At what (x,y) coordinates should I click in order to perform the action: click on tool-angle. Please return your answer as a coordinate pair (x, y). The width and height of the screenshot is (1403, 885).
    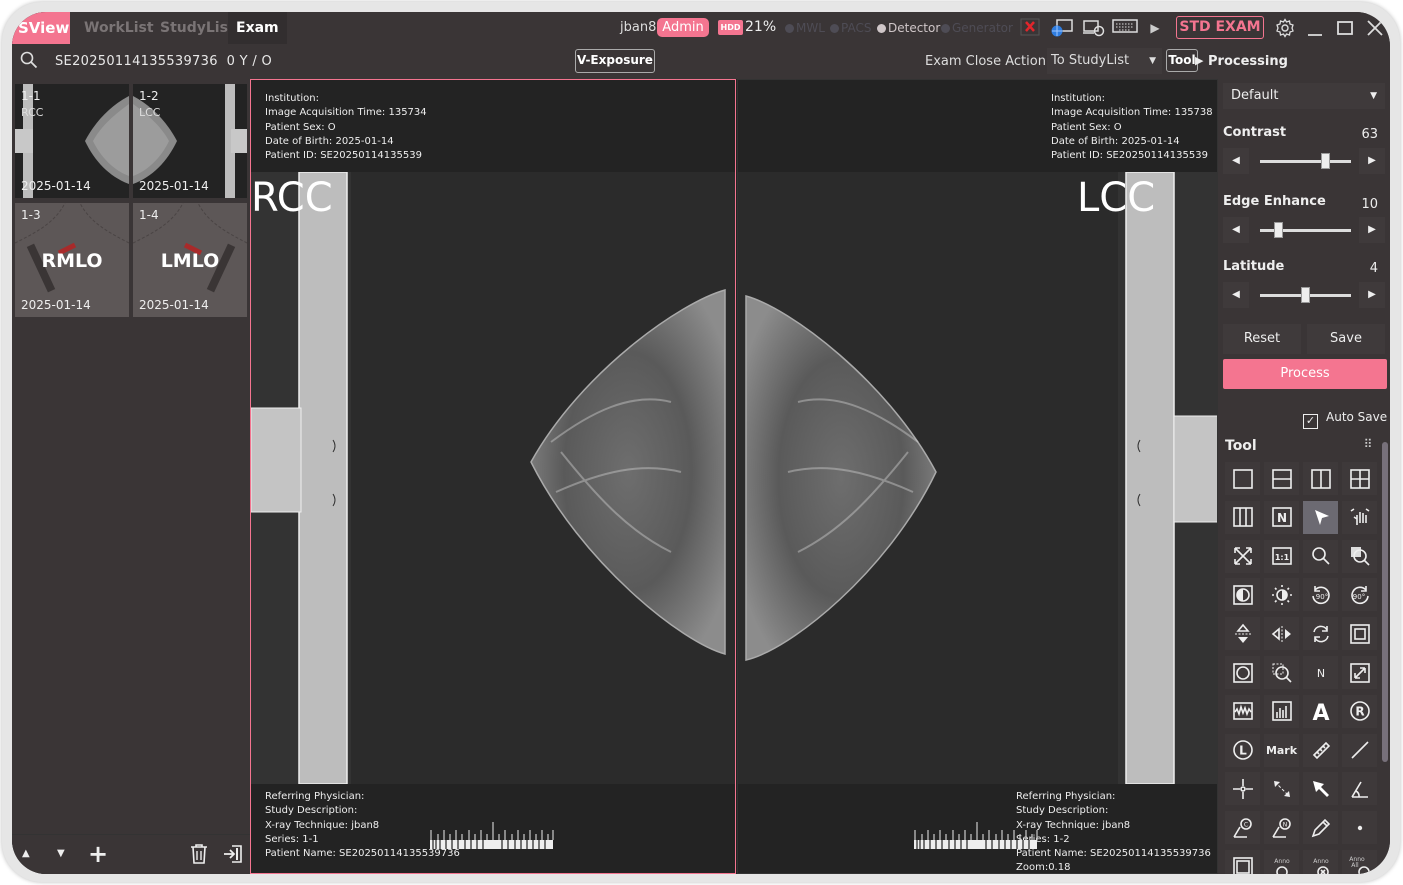
    Looking at the image, I should click on (1359, 789).